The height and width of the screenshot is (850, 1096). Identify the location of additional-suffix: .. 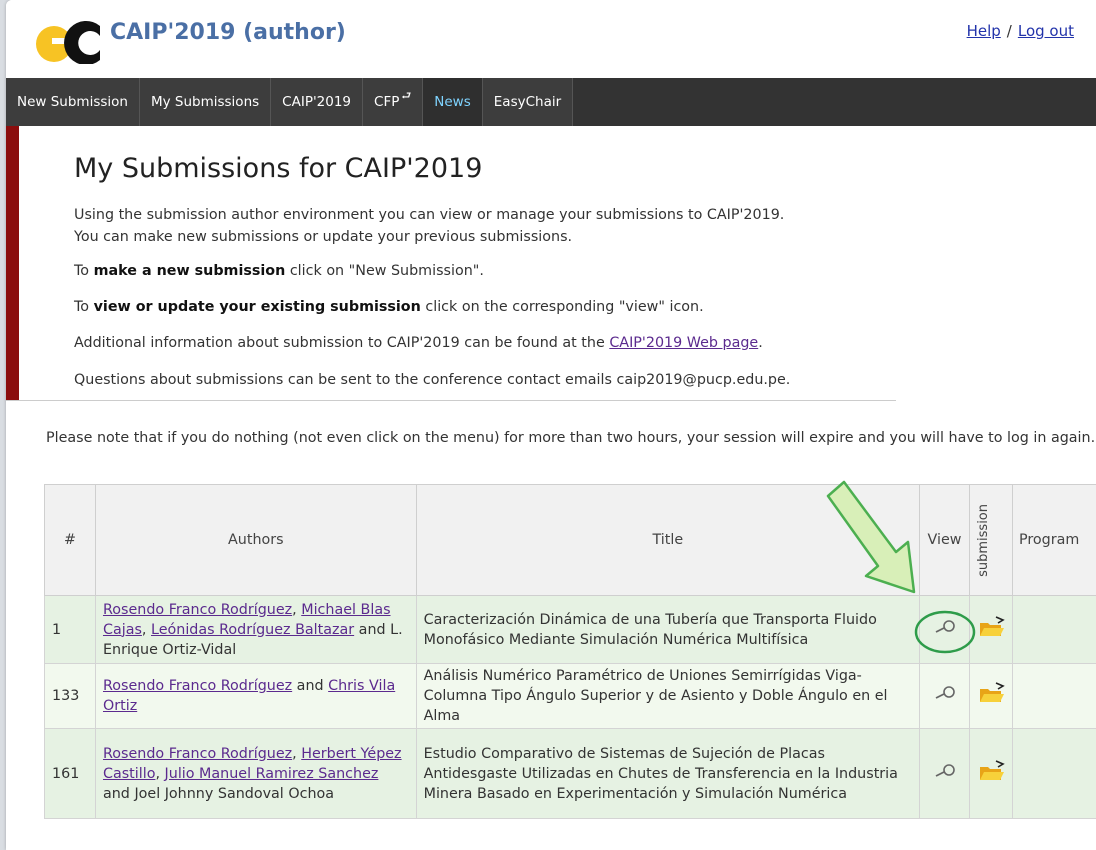
(760, 343).